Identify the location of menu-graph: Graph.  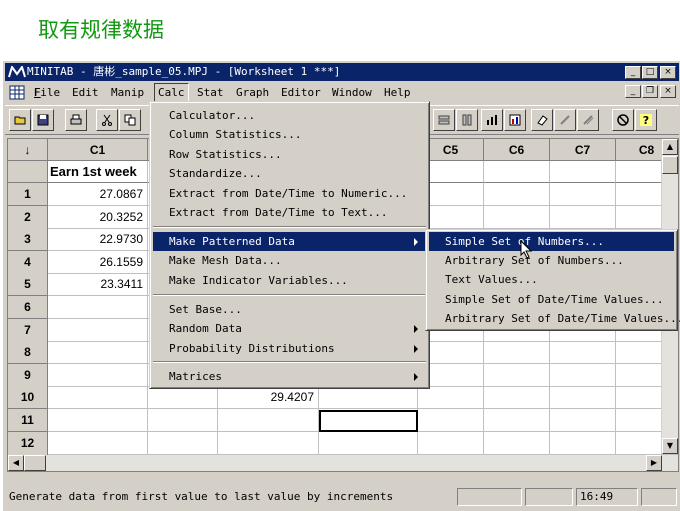
(252, 92).